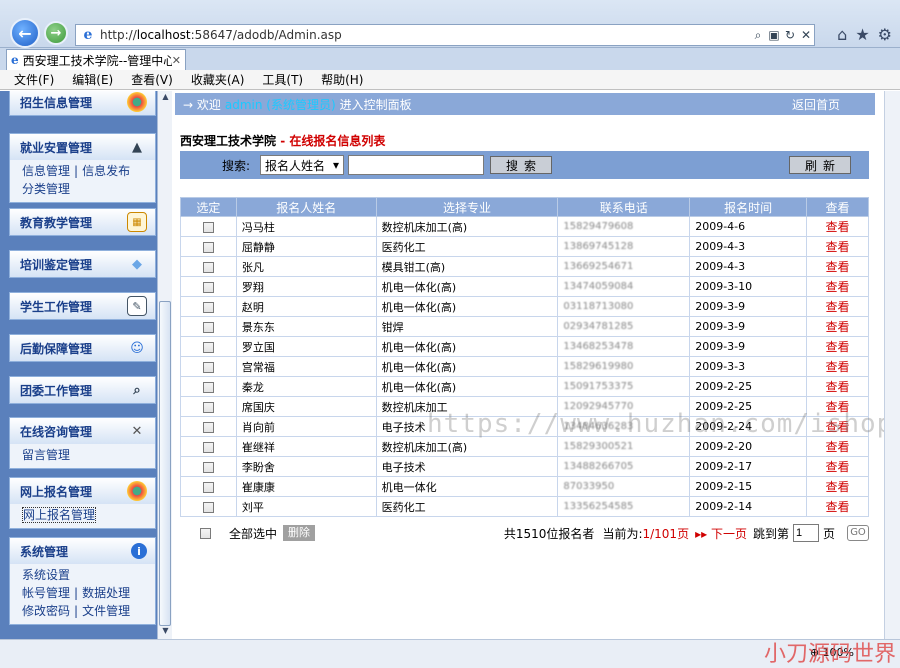 The image size is (900, 668). I want to click on delete-button: 删除, so click(299, 533).